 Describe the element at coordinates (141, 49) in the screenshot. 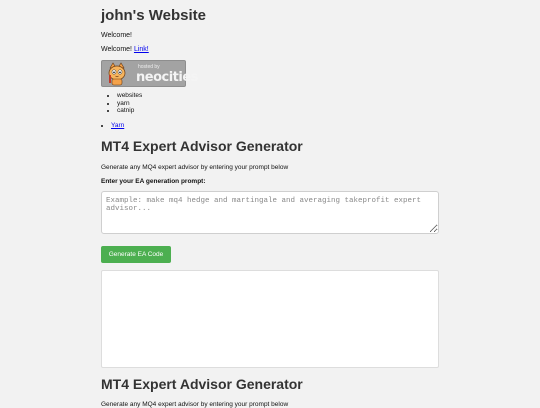

I see `welcome-link: Link!` at that location.